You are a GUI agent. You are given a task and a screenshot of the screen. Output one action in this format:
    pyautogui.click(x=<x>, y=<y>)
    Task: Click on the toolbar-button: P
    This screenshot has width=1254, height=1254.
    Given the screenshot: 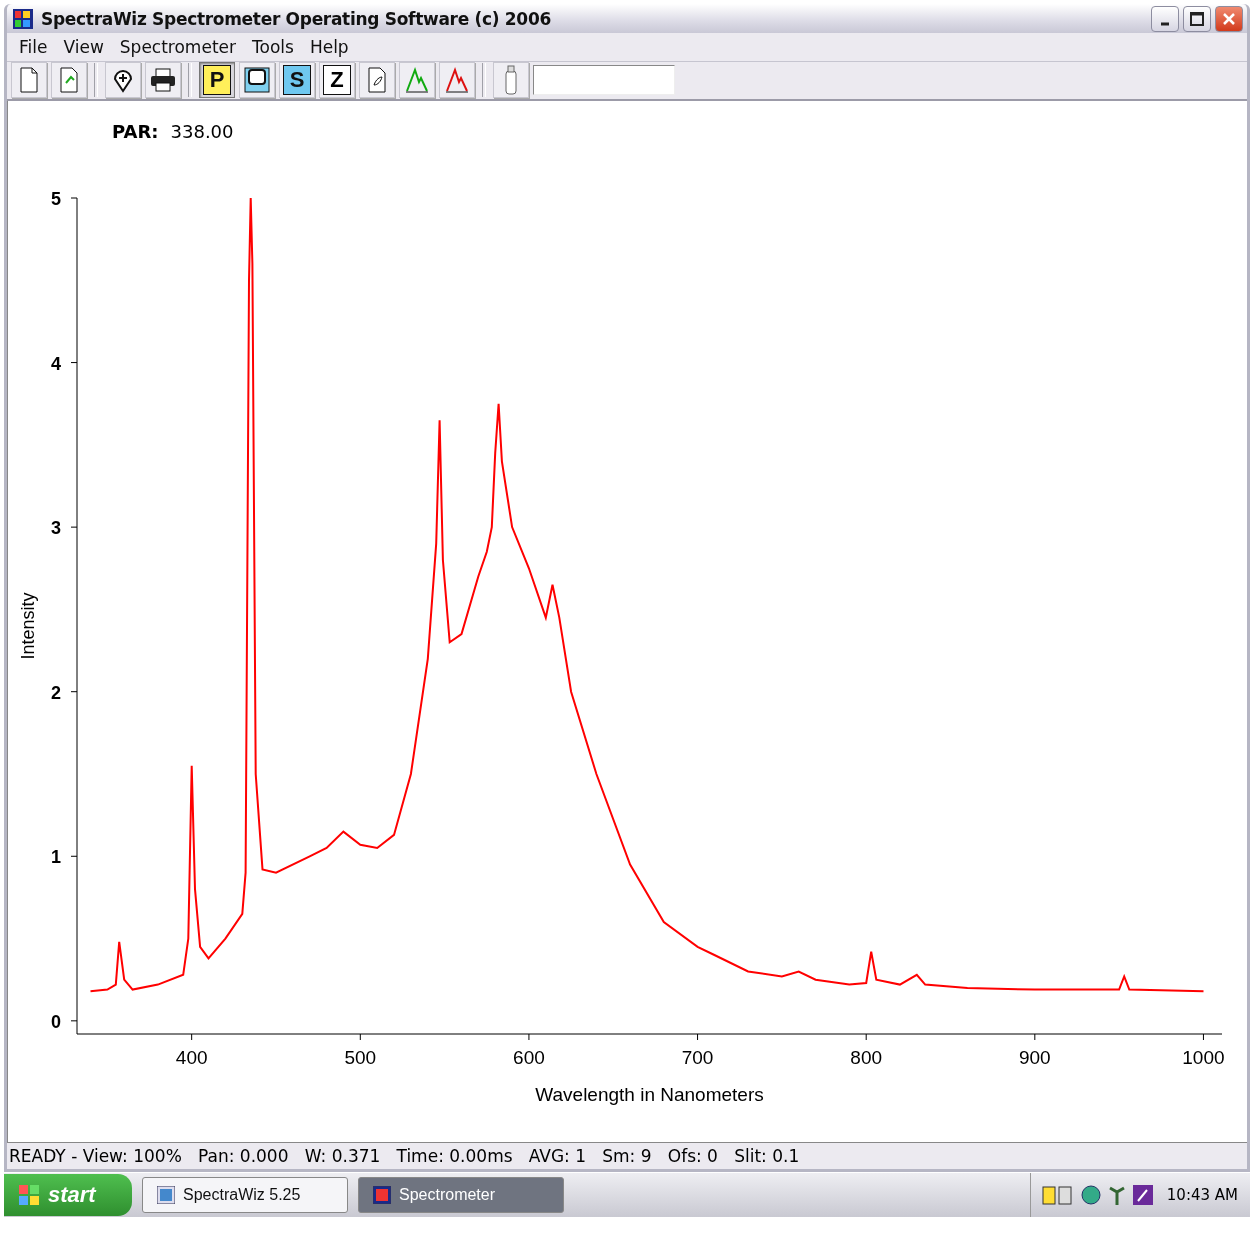 What is the action you would take?
    pyautogui.click(x=217, y=80)
    